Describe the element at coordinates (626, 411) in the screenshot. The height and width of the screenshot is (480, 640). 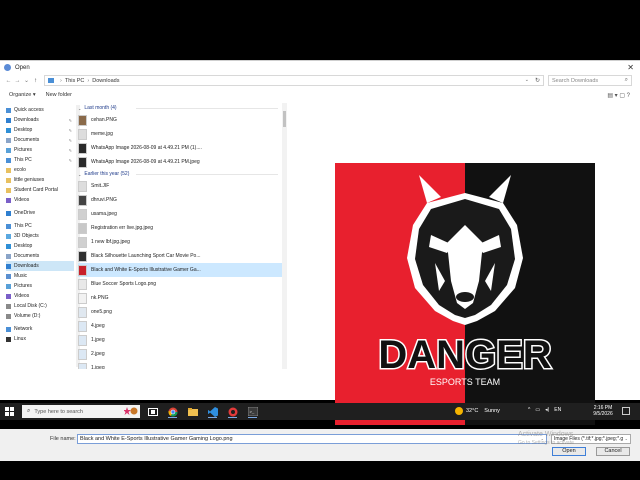
I see `notifications-icon` at that location.